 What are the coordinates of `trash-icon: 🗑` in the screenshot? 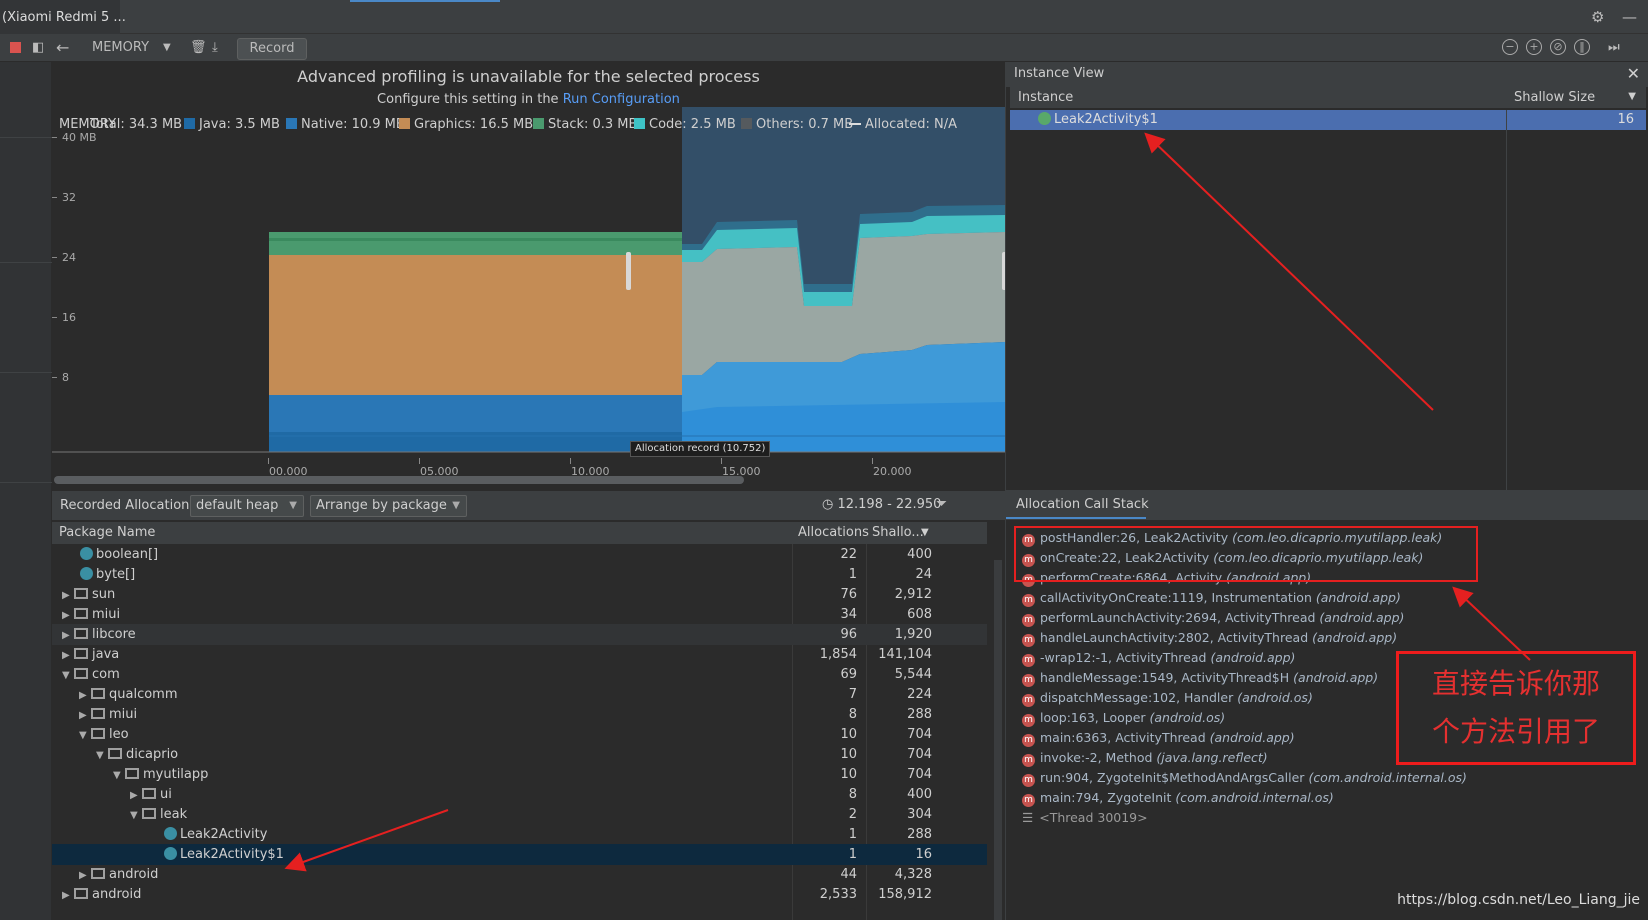 It's located at (198, 48).